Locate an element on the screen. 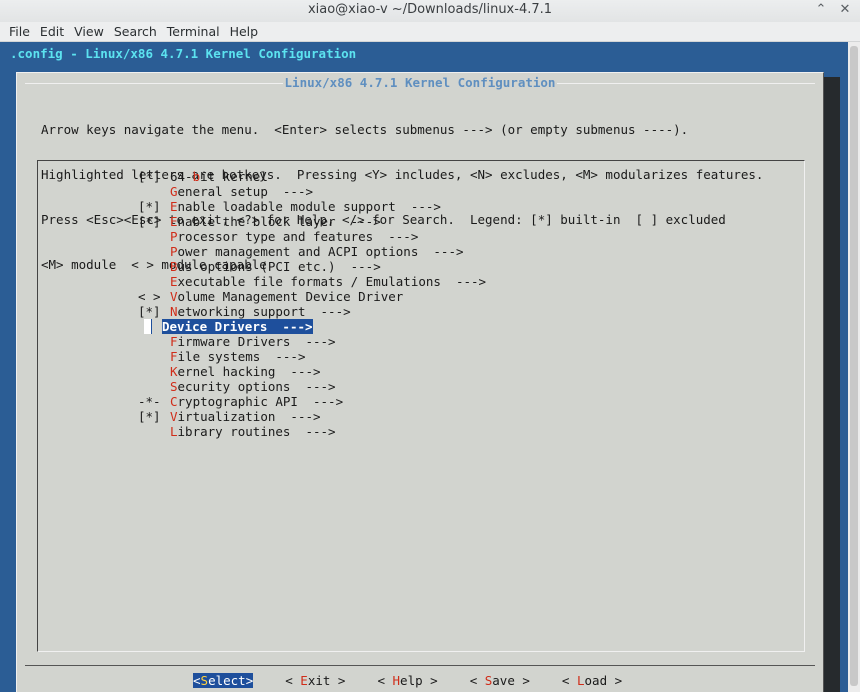  maximize-button: ⌃ is located at coordinates (821, 10).